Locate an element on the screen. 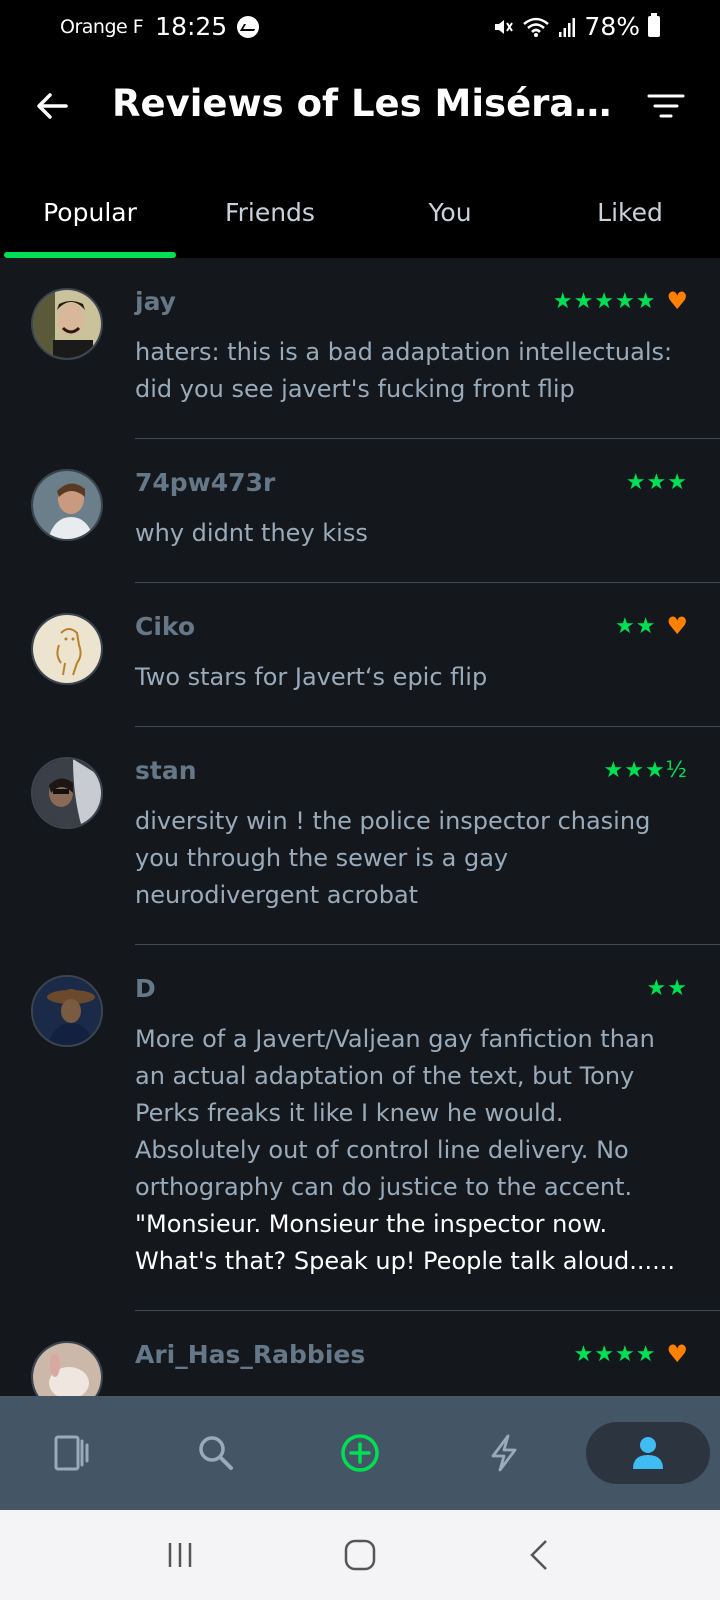  add-icon is located at coordinates (360, 1453).